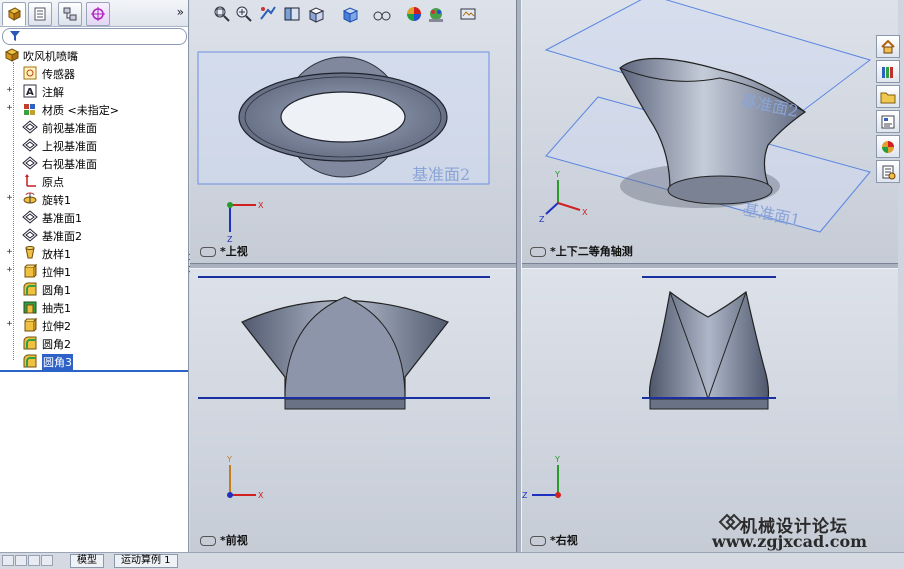 This screenshot has width=904, height=569. I want to click on tab-dimxpert-manager, so click(98, 14).